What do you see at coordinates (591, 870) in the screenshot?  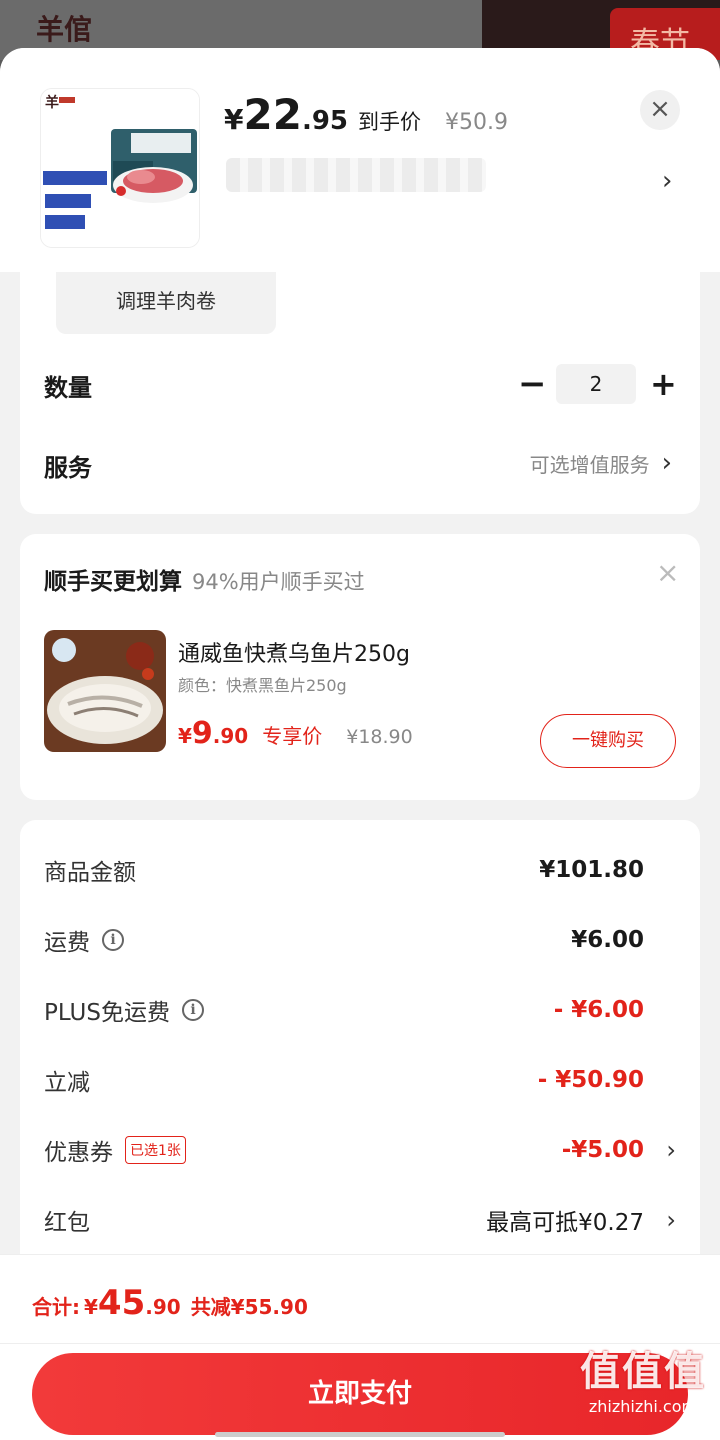 I see `goods-amount-value: ¥101.80` at bounding box center [591, 870].